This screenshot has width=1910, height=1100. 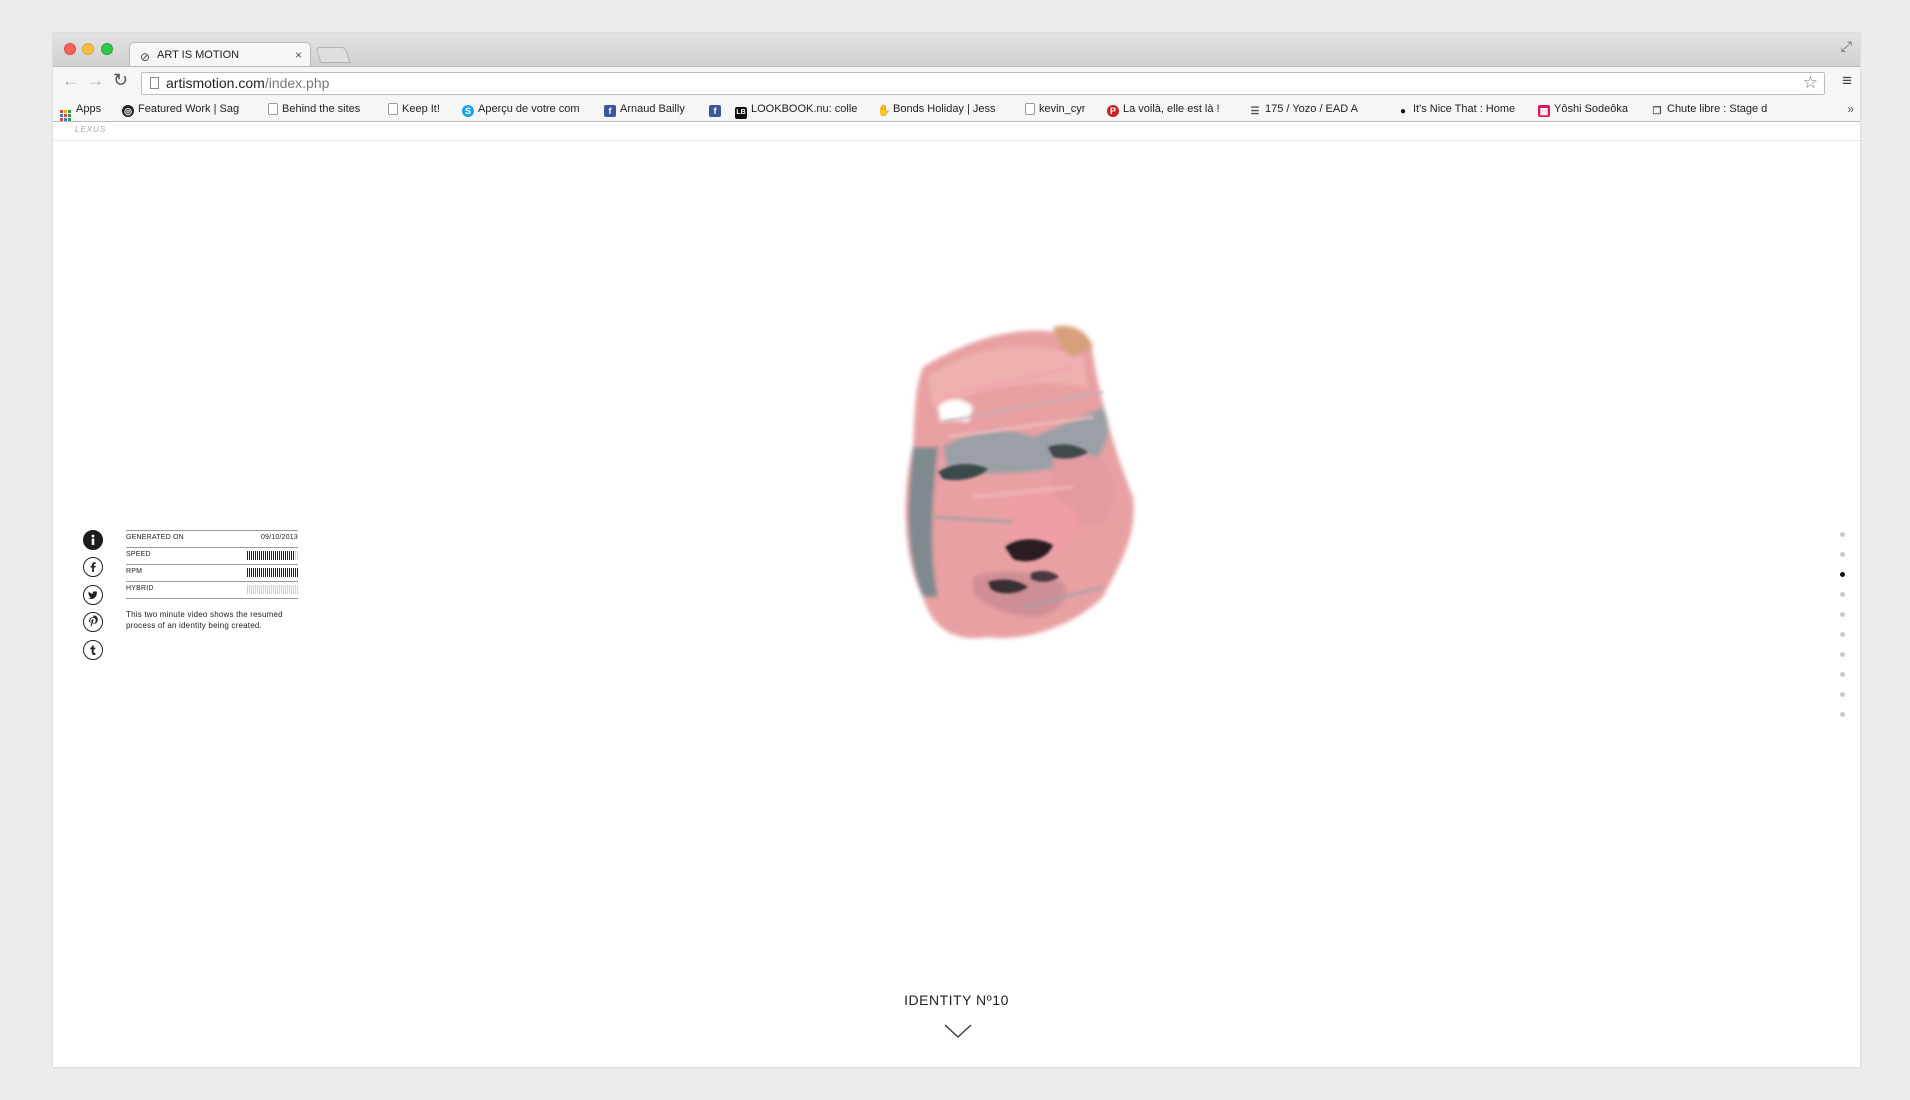 What do you see at coordinates (220, 54) in the screenshot?
I see `browser-tab: ⊘ ART IS MOTION ×` at bounding box center [220, 54].